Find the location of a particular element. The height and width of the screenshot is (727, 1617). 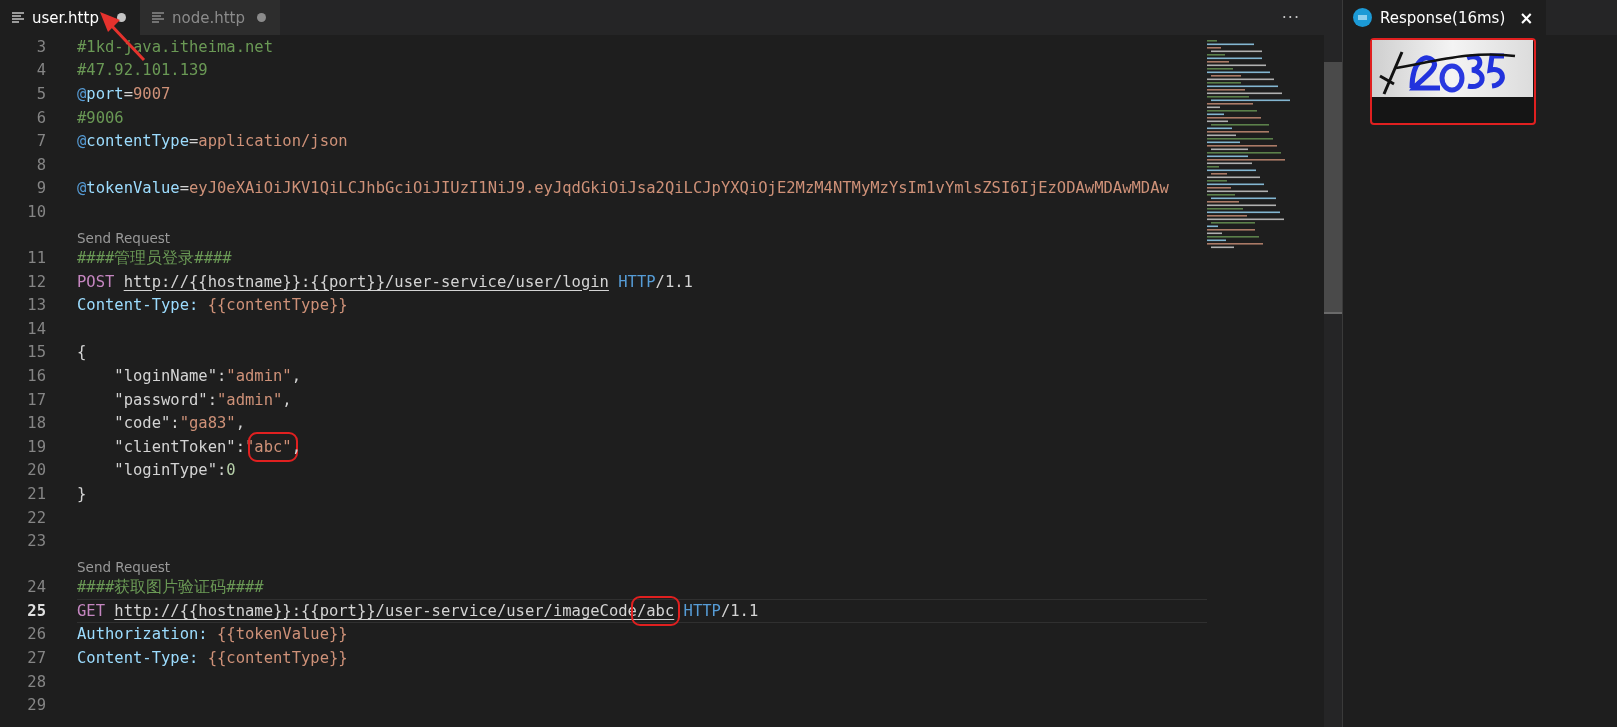

code-line: "code":"ga83", is located at coordinates (179, 424).